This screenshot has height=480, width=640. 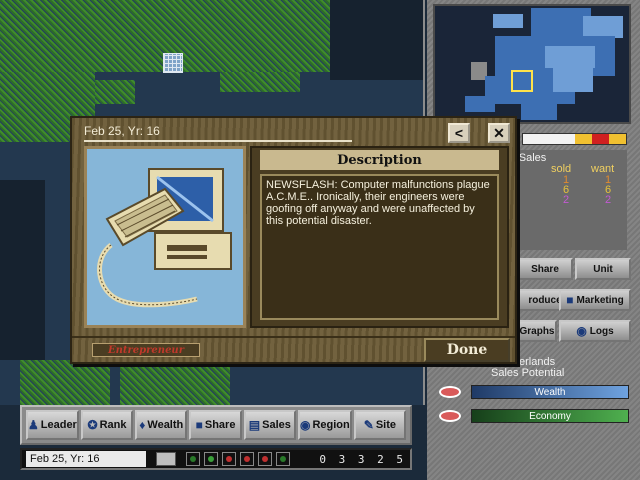 I want to click on region-button: ◉ Region, so click(x=324, y=425).